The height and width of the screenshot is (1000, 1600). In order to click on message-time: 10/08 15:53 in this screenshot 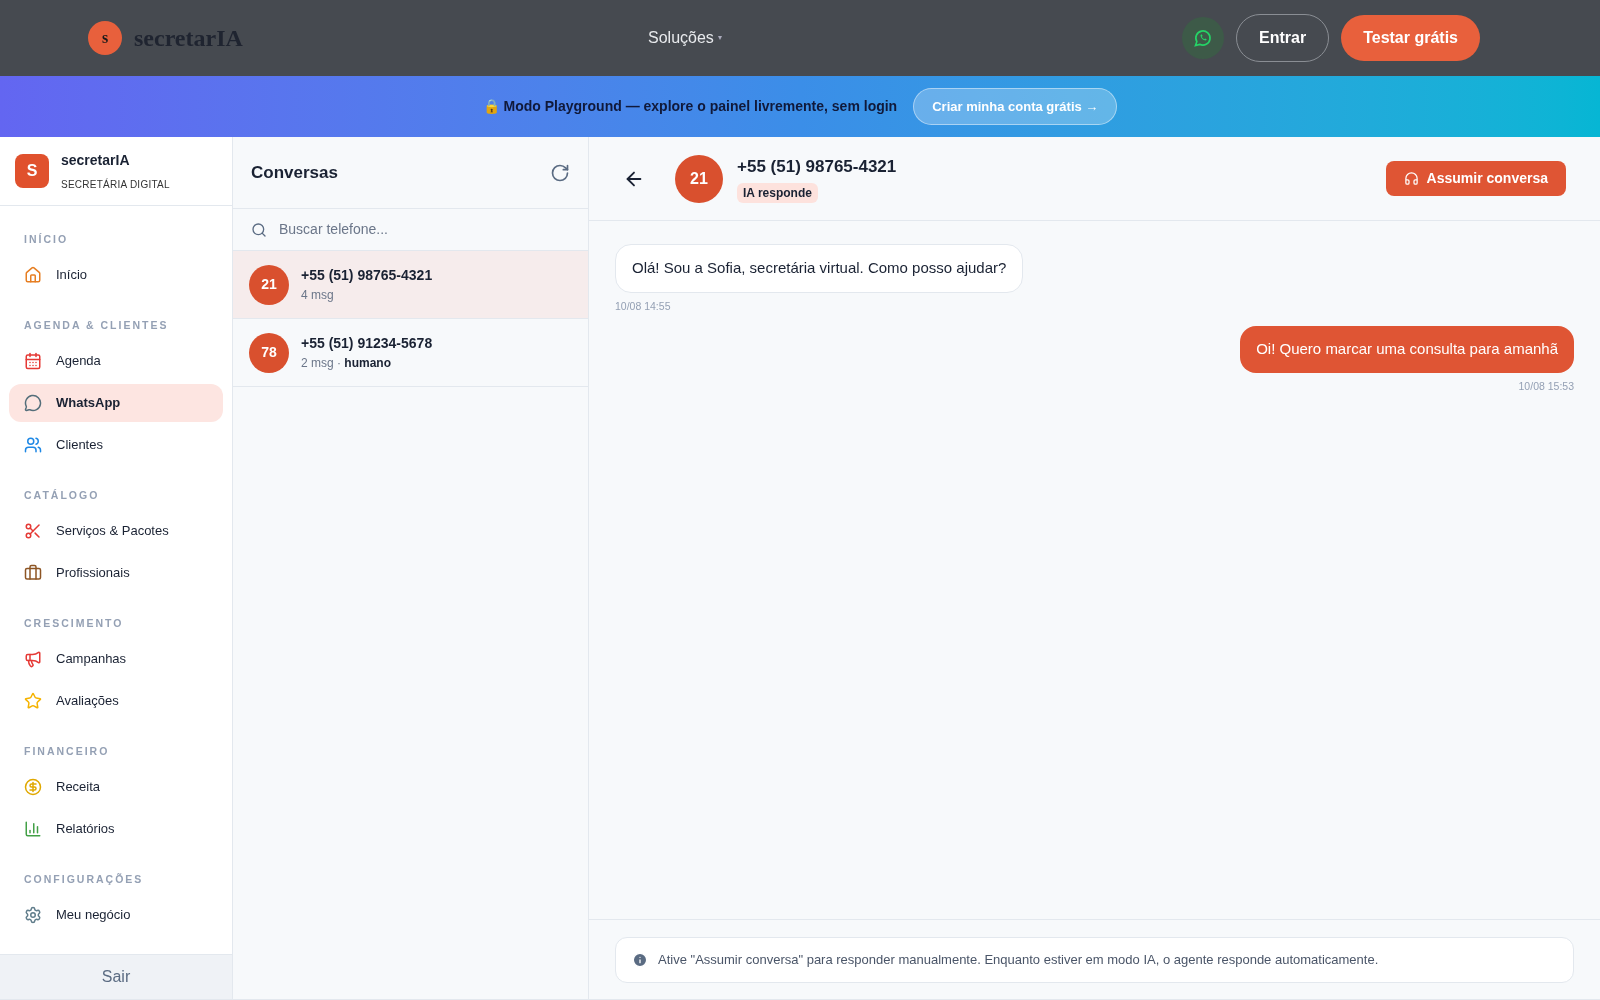, I will do `click(1546, 386)`.